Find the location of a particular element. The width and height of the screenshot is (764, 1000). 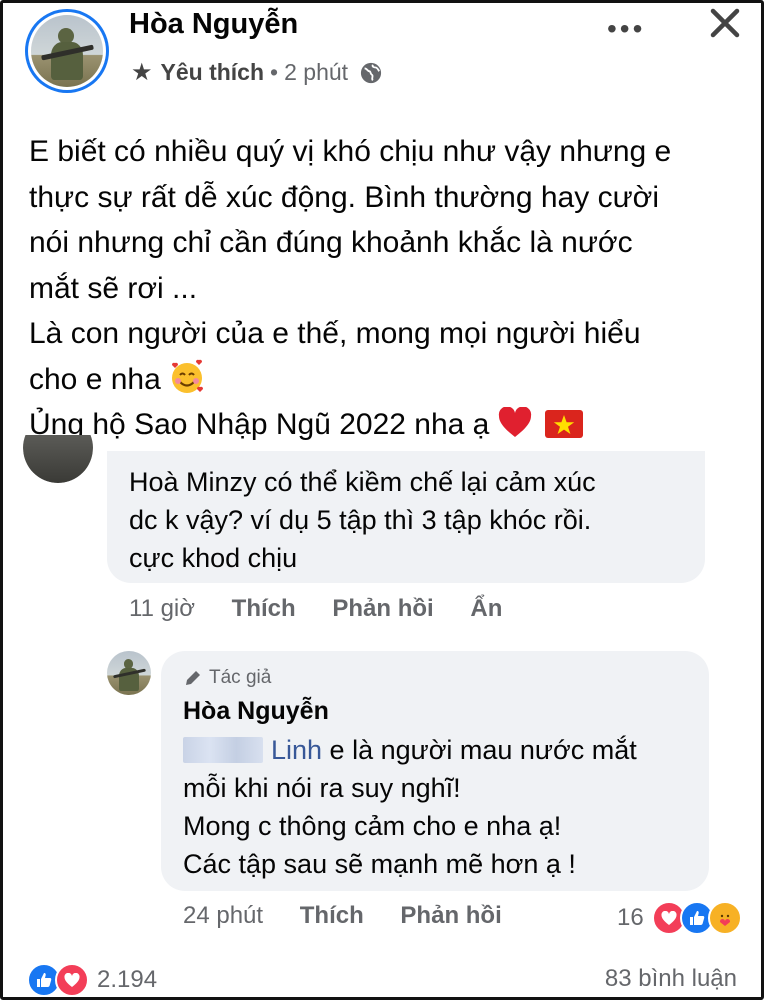

reaction-count: 16 is located at coordinates (630, 917).